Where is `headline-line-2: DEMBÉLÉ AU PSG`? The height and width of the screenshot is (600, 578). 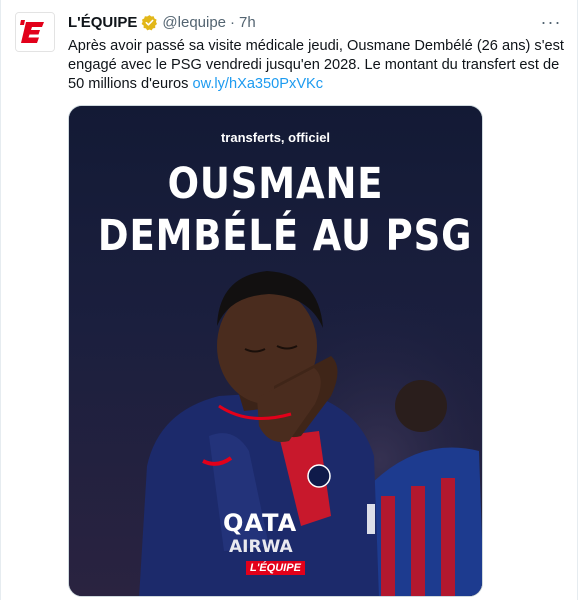 headline-line-2: DEMBÉLÉ AU PSG is located at coordinates (285, 236).